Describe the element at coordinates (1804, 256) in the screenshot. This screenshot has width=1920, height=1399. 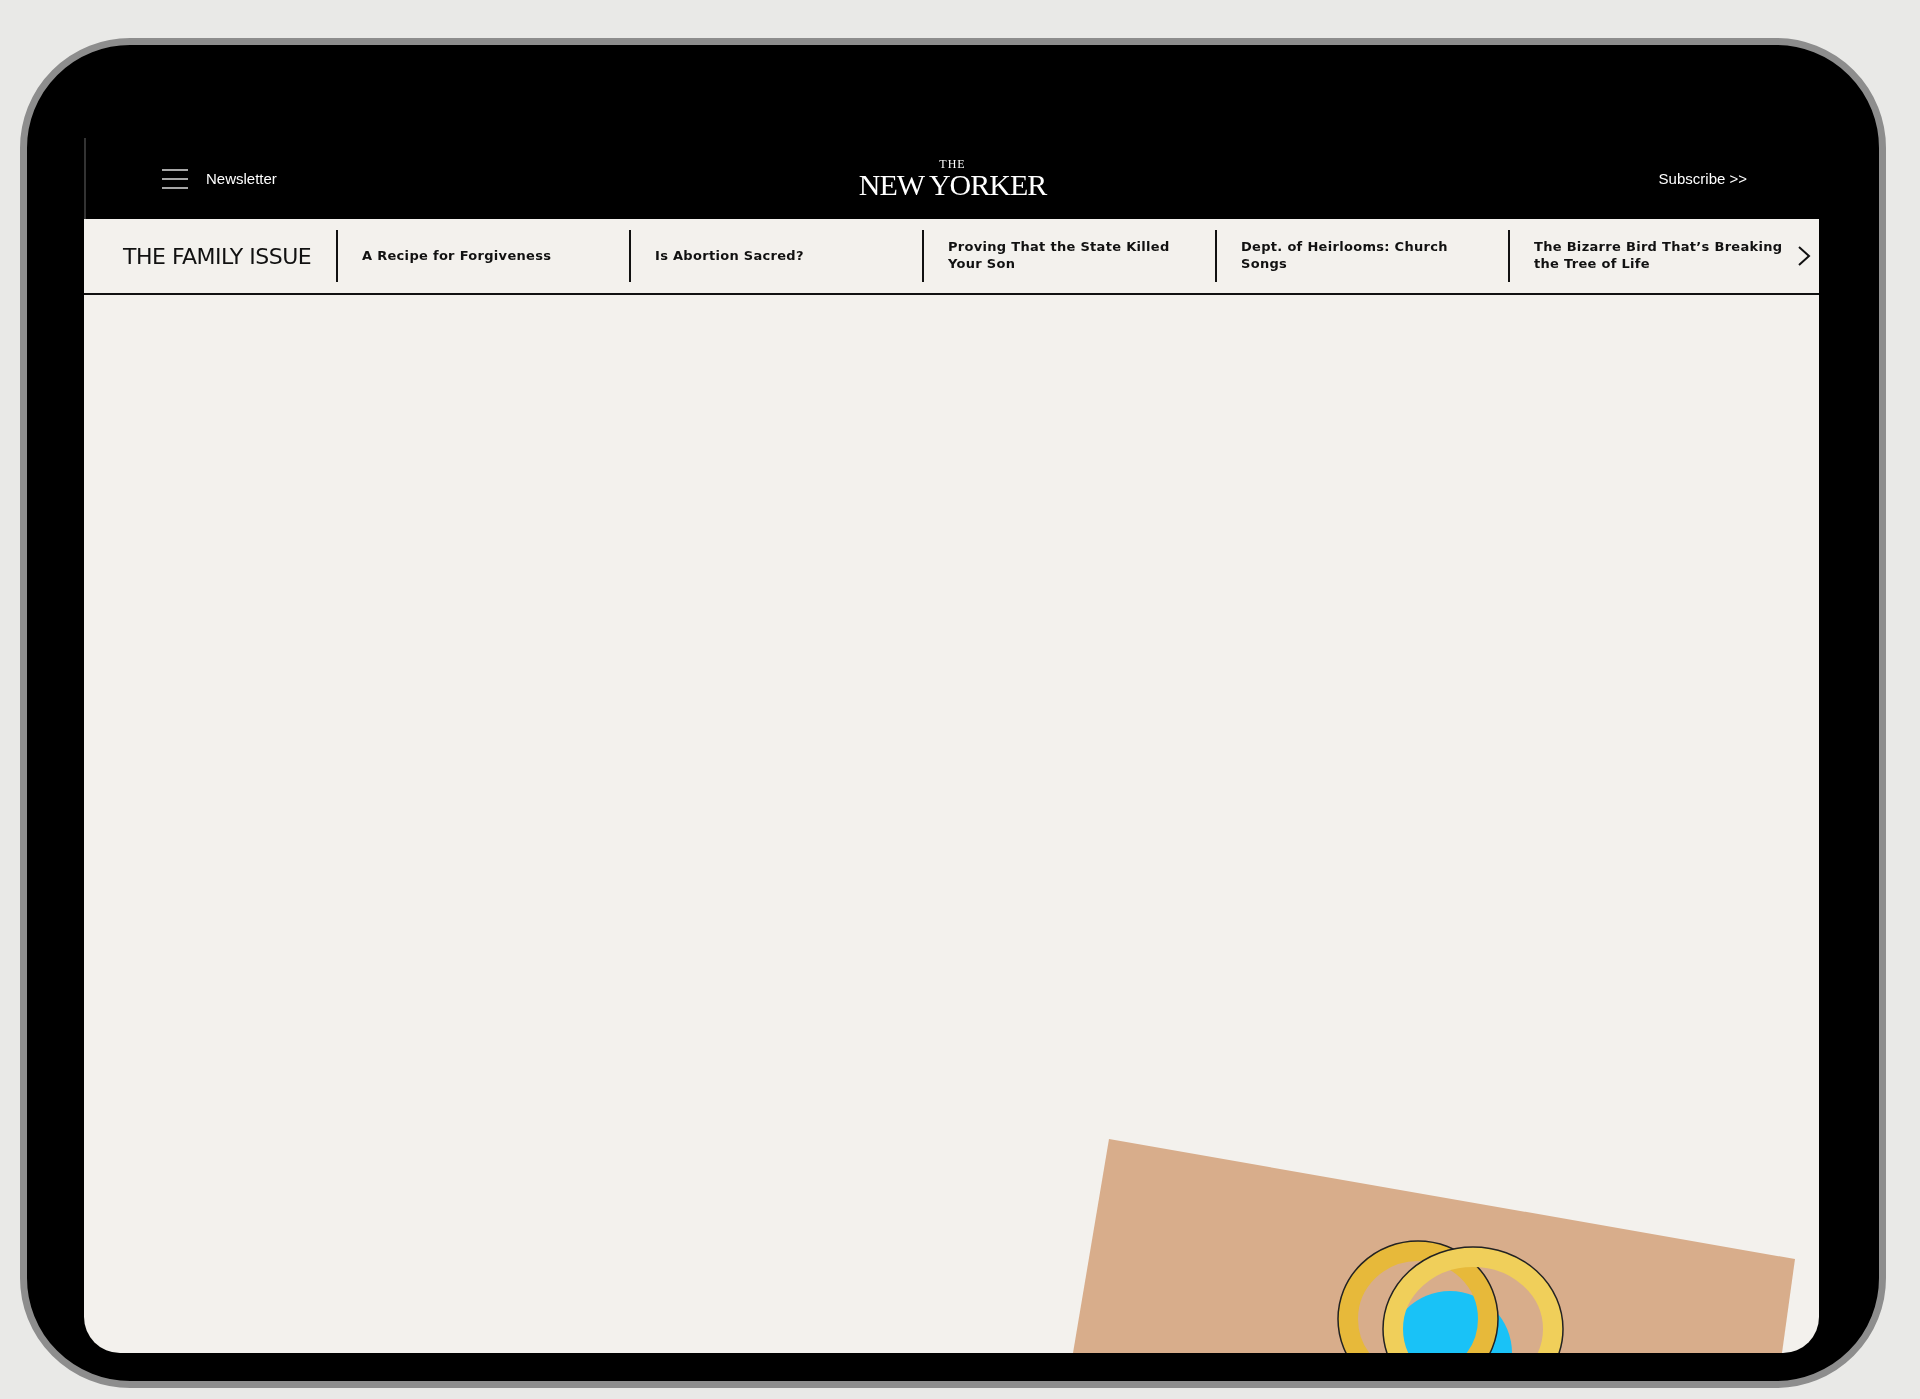
I see `chevron-right-icon` at that location.